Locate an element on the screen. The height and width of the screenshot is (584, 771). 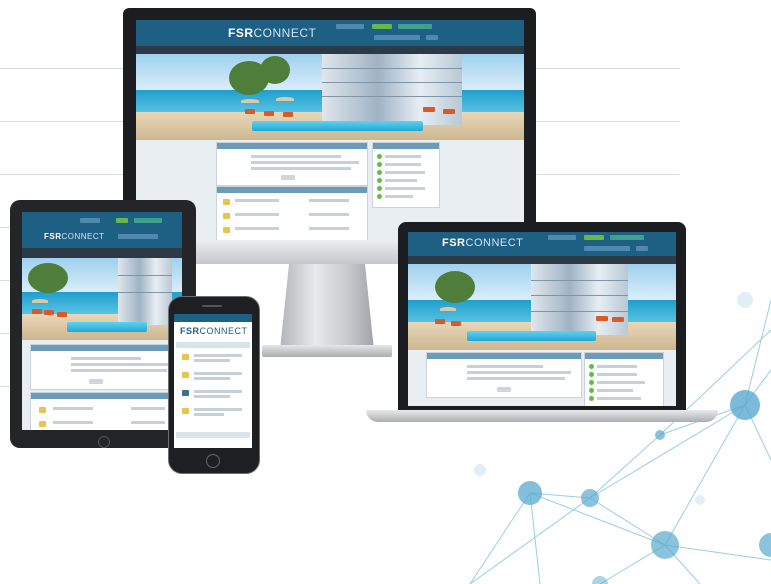
tablet-home-button is located at coordinates (104, 442).